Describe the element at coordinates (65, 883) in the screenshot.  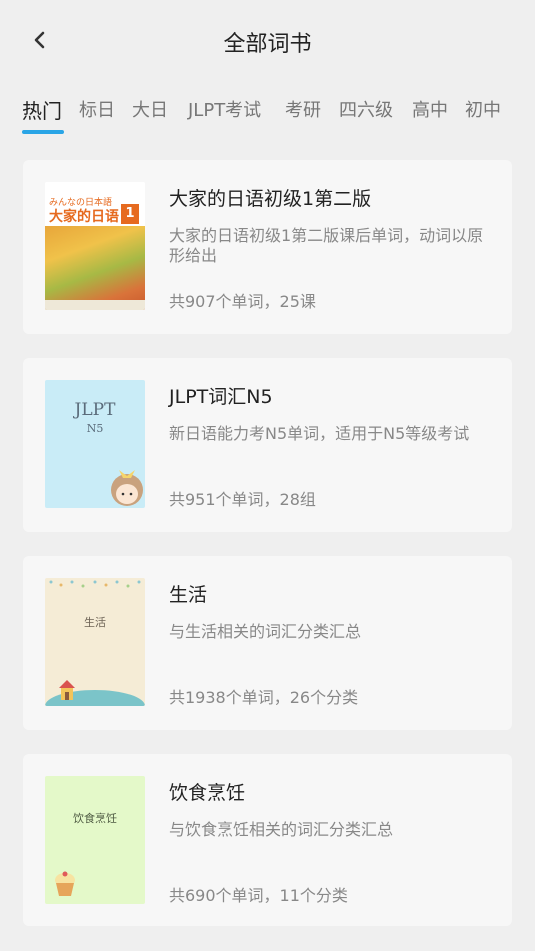
I see `cupcake-icon` at that location.